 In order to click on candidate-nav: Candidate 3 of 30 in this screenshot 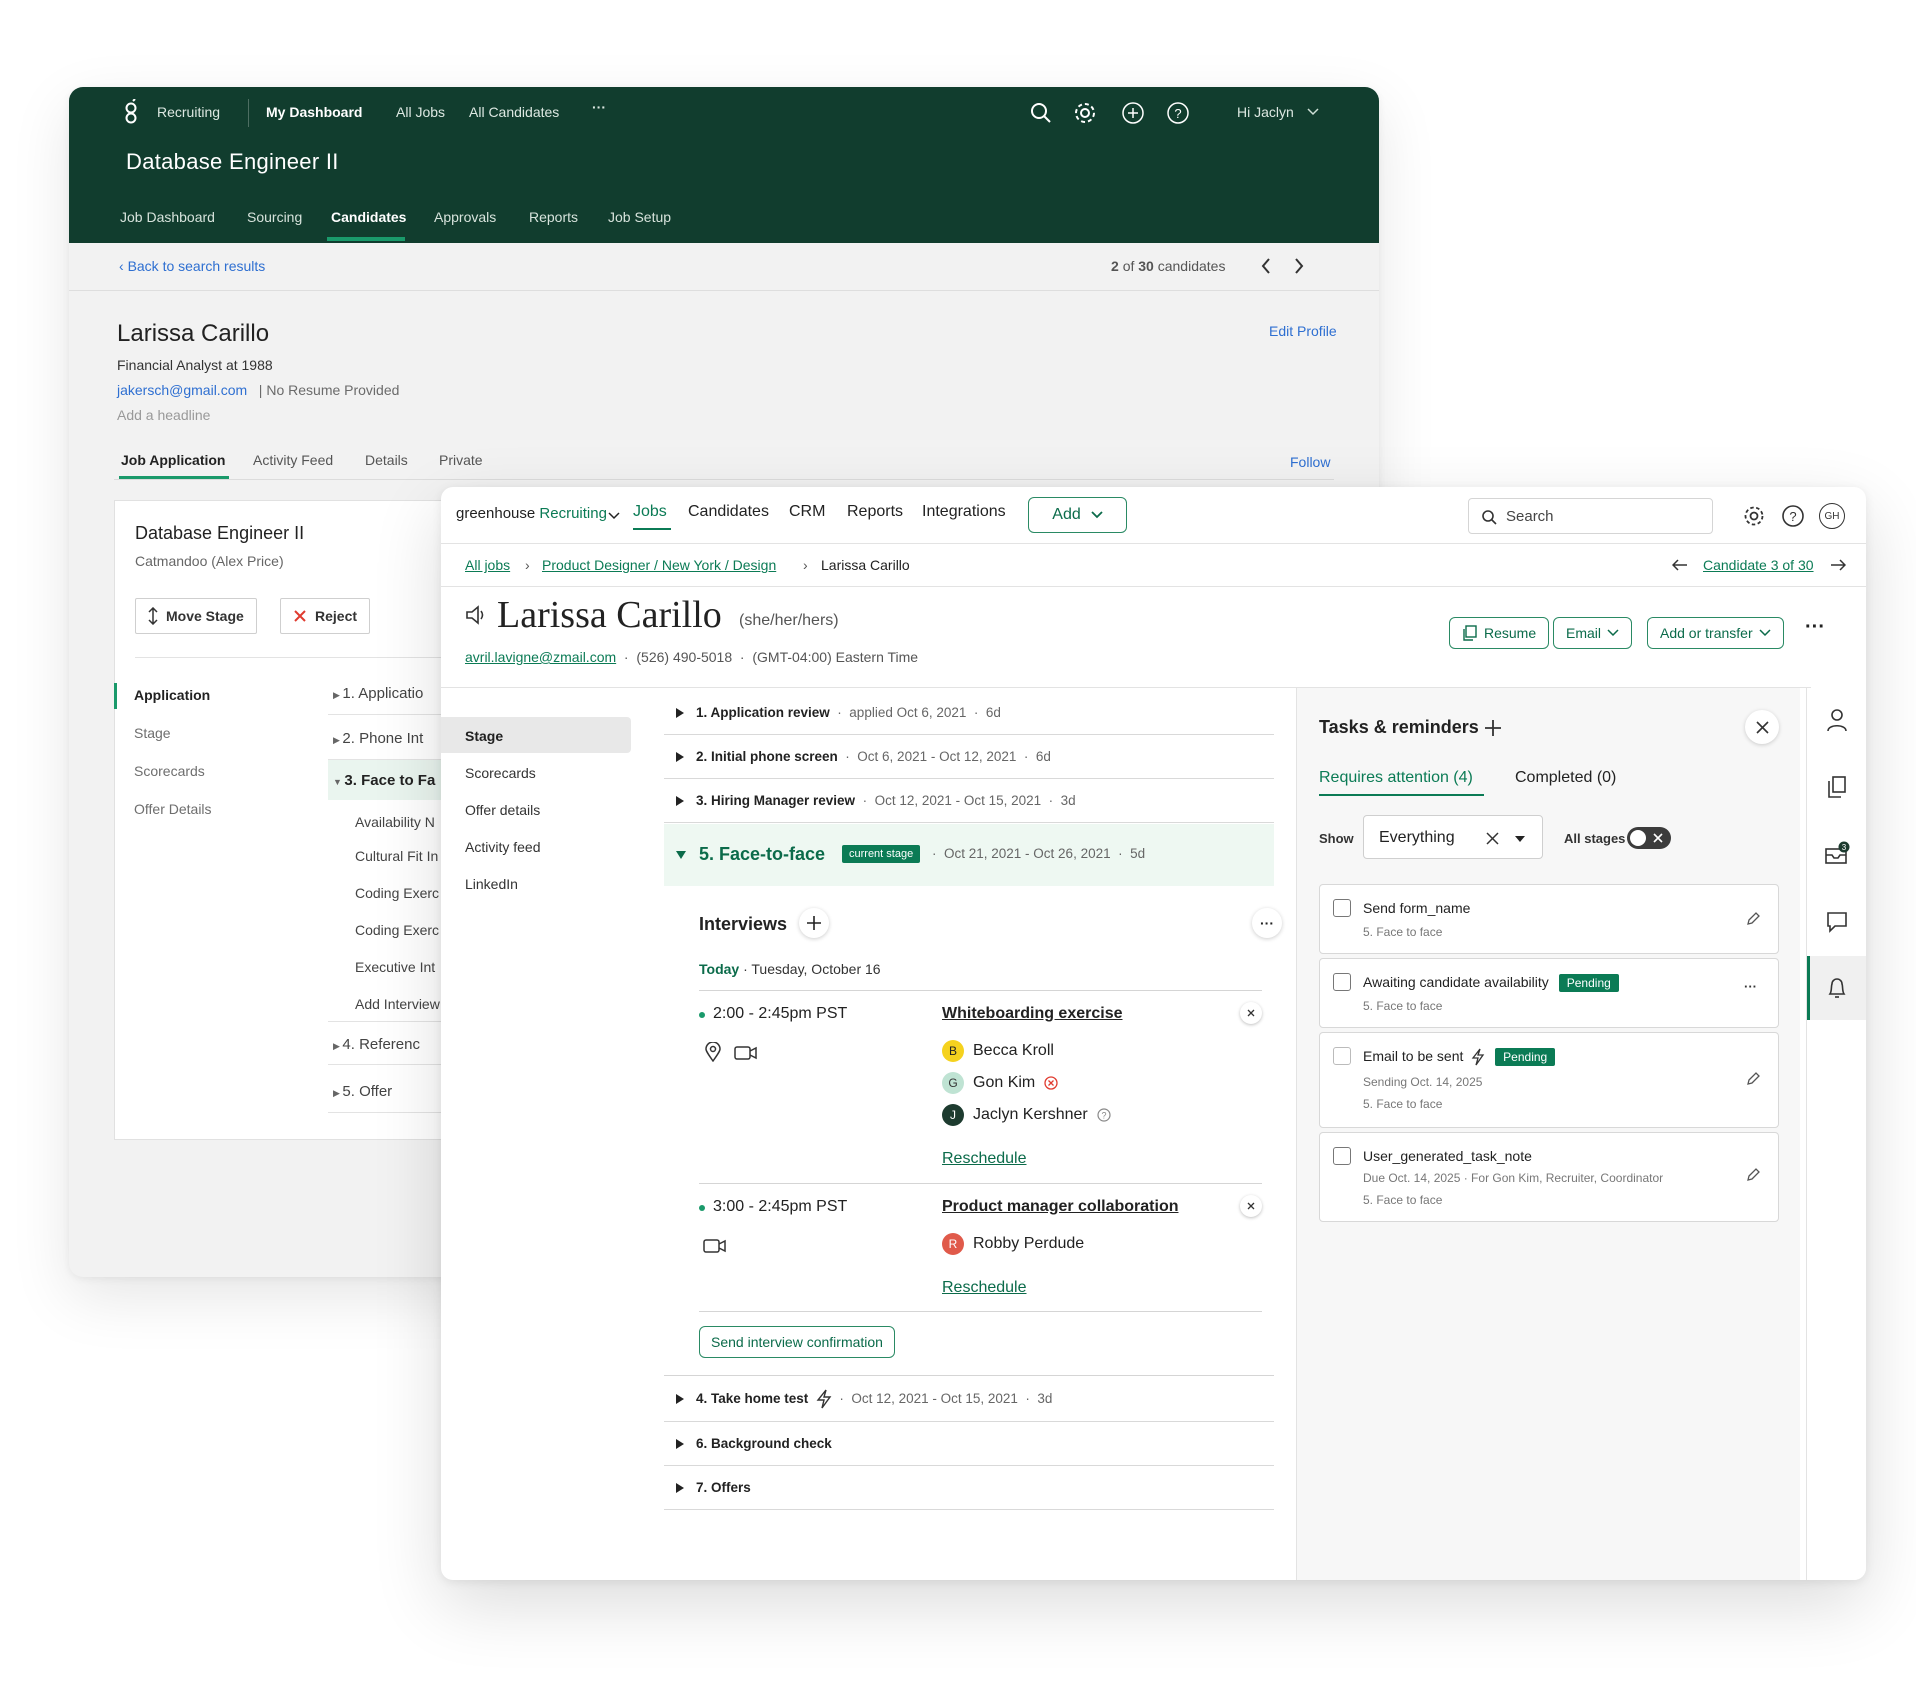, I will do `click(1758, 565)`.